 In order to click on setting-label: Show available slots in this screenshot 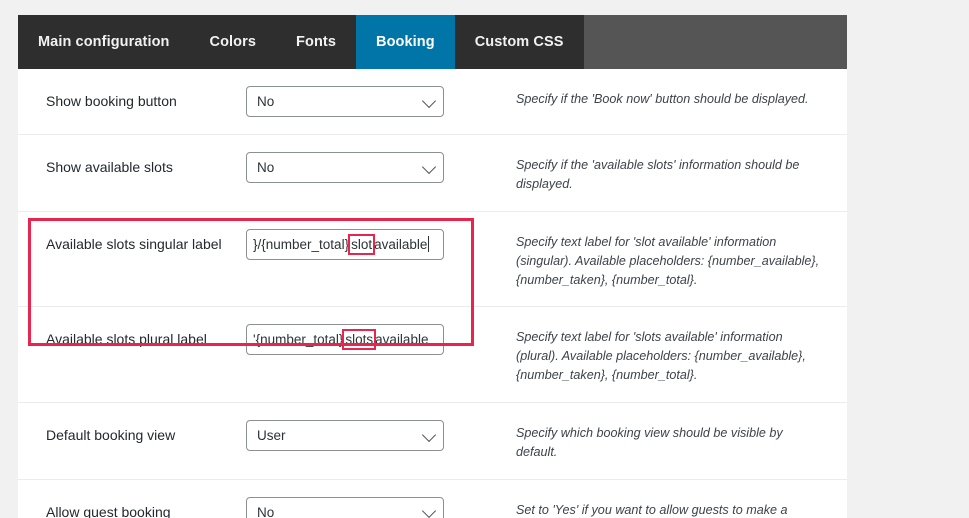, I will do `click(109, 167)`.